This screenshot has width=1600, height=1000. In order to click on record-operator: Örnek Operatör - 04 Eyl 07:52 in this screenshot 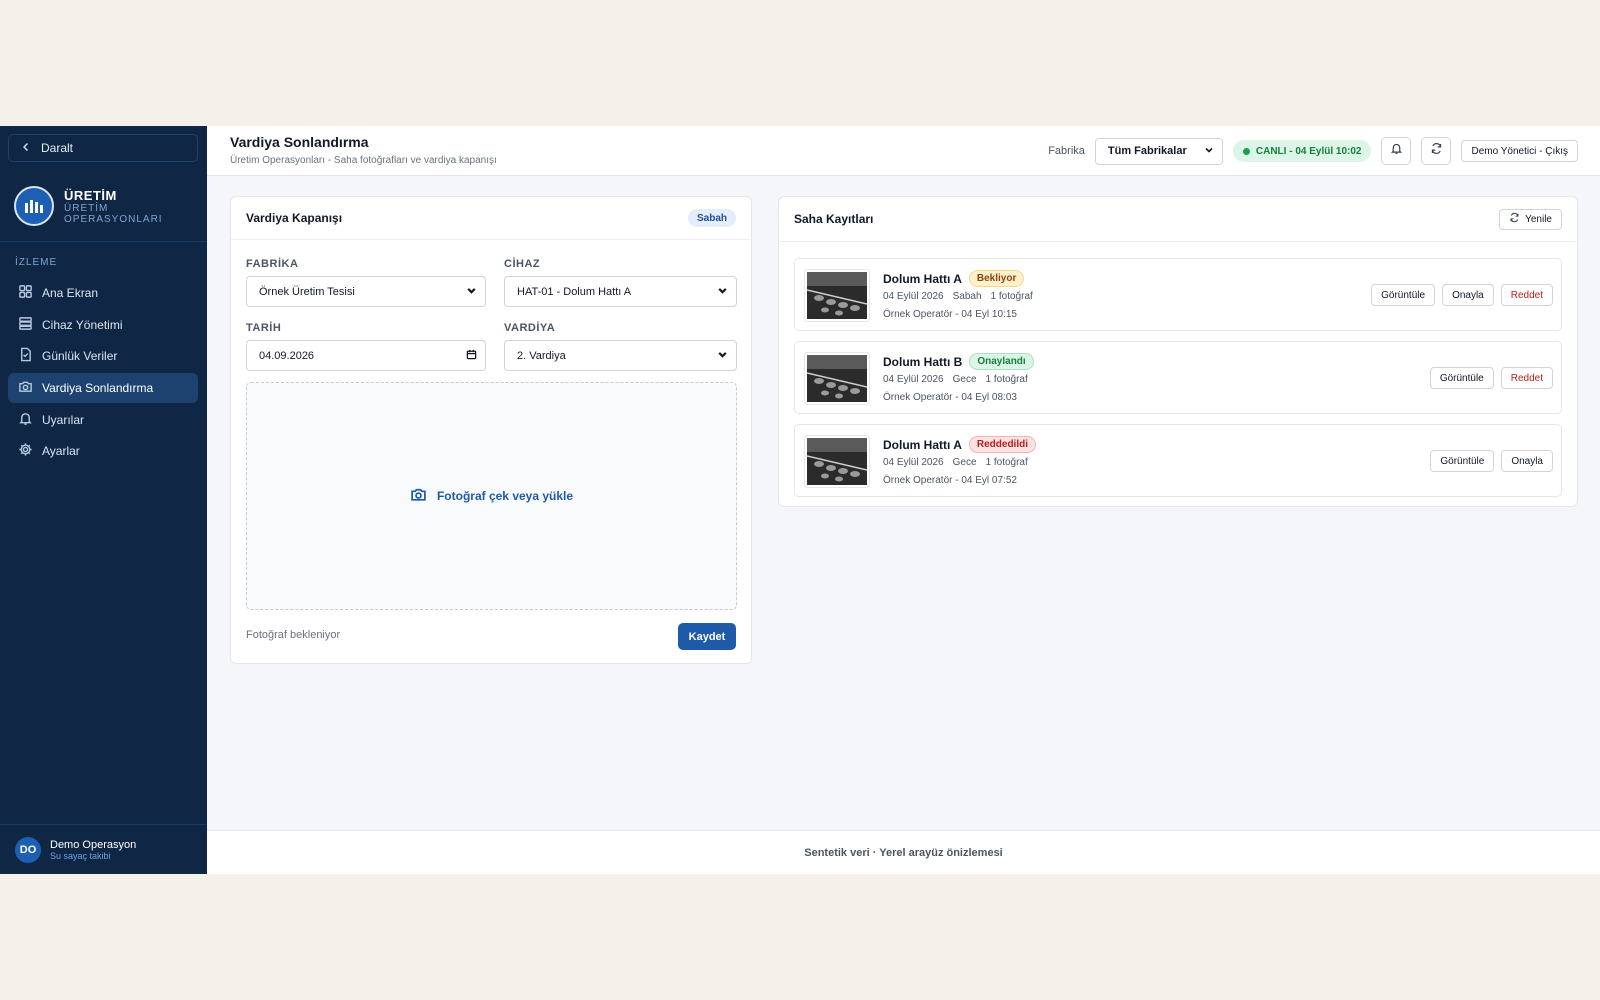, I will do `click(950, 480)`.